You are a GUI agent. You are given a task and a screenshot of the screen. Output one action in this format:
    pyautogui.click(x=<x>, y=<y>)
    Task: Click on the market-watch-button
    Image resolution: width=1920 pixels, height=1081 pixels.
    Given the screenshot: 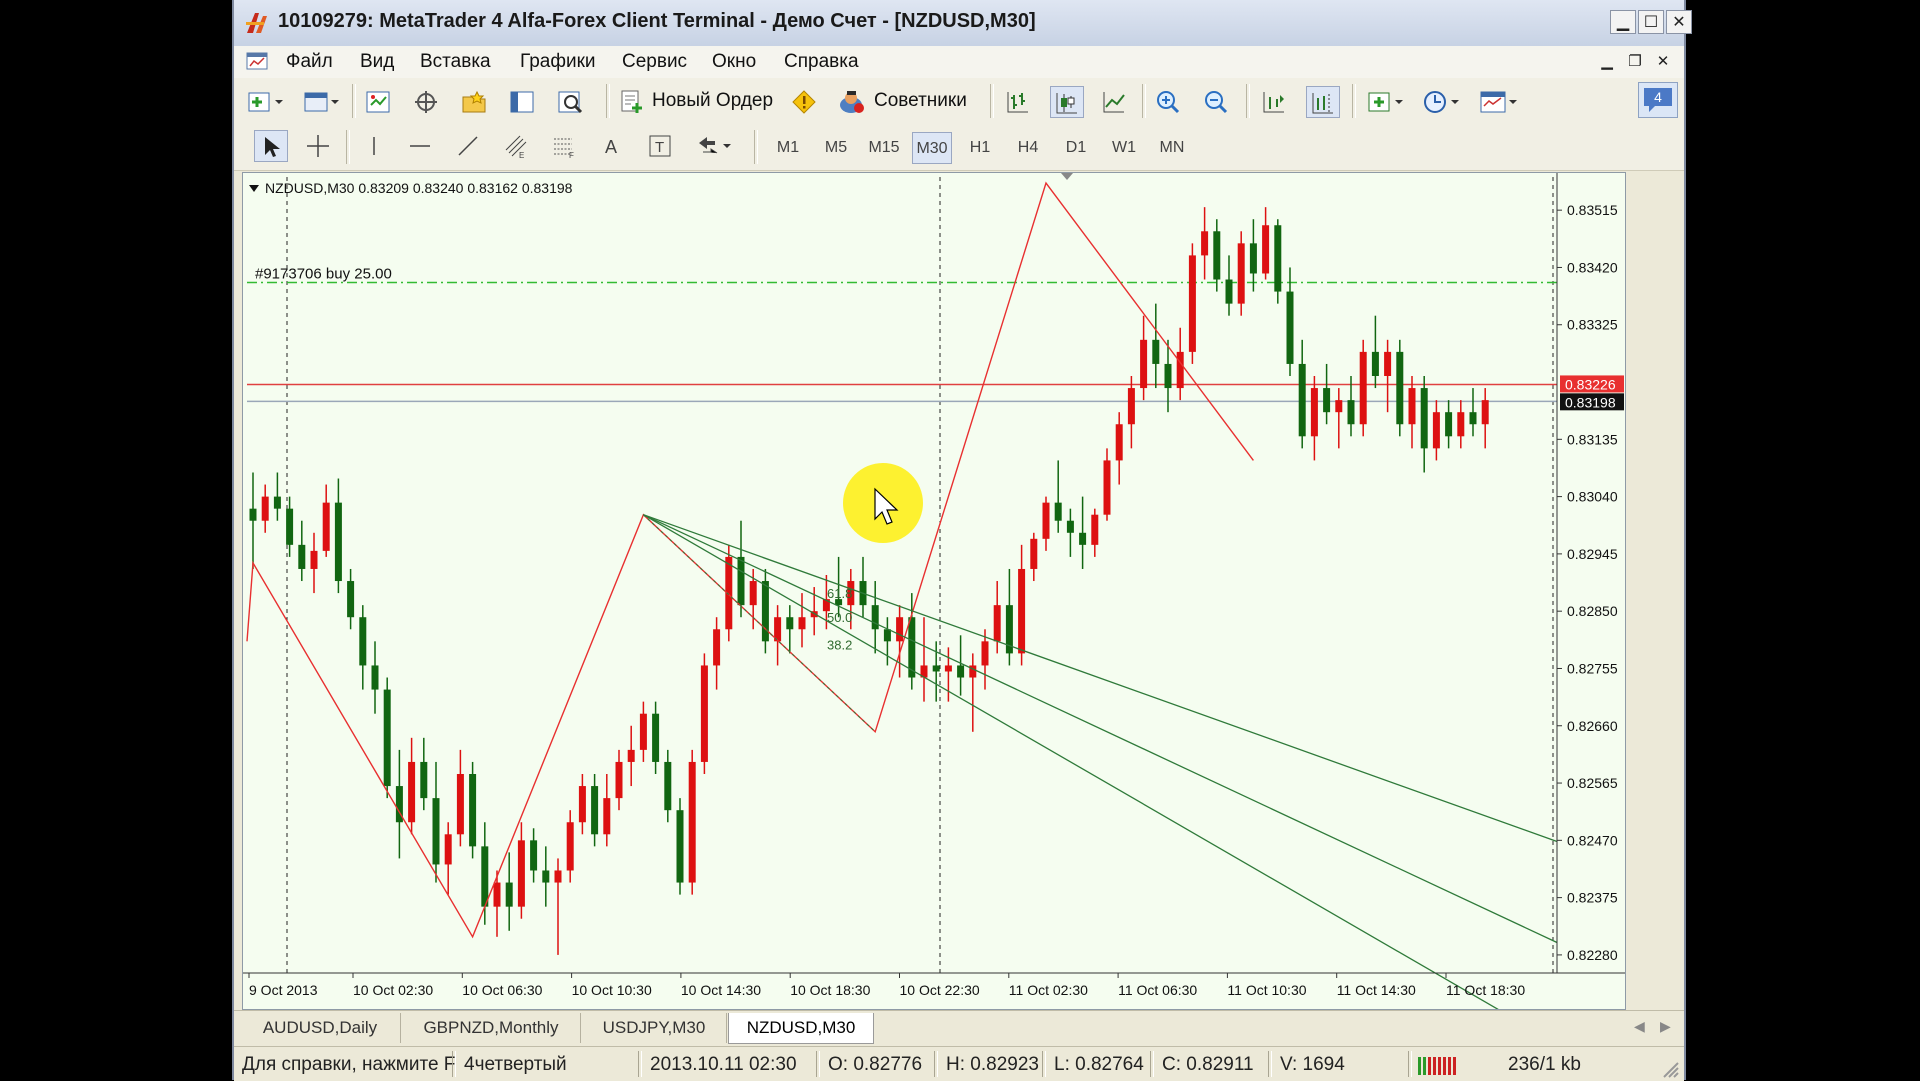 What is the action you would take?
    pyautogui.click(x=379, y=102)
    